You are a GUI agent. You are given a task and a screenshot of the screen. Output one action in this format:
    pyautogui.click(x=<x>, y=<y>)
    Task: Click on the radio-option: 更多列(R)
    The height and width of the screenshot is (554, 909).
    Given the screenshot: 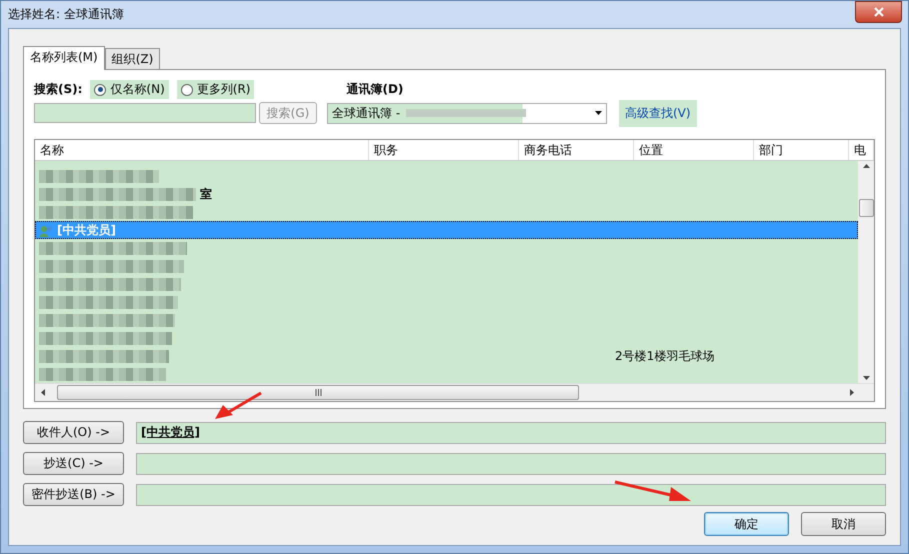 What is the action you would take?
    pyautogui.click(x=215, y=89)
    